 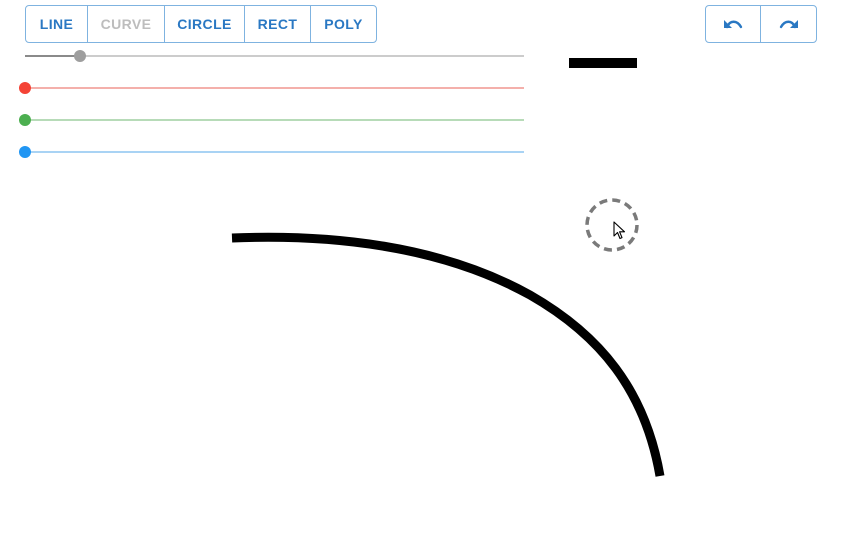 I want to click on red-slider, so click(x=271, y=88).